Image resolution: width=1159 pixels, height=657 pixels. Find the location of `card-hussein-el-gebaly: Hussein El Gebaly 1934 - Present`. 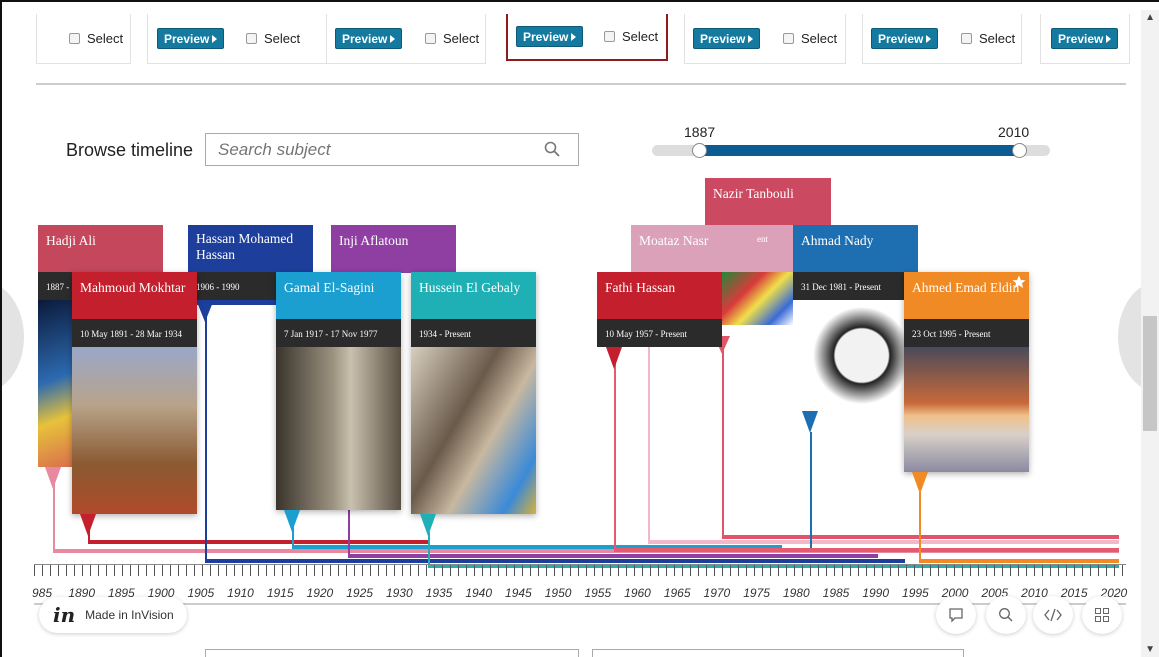

card-hussein-el-gebaly: Hussein El Gebaly 1934 - Present is located at coordinates (473, 393).